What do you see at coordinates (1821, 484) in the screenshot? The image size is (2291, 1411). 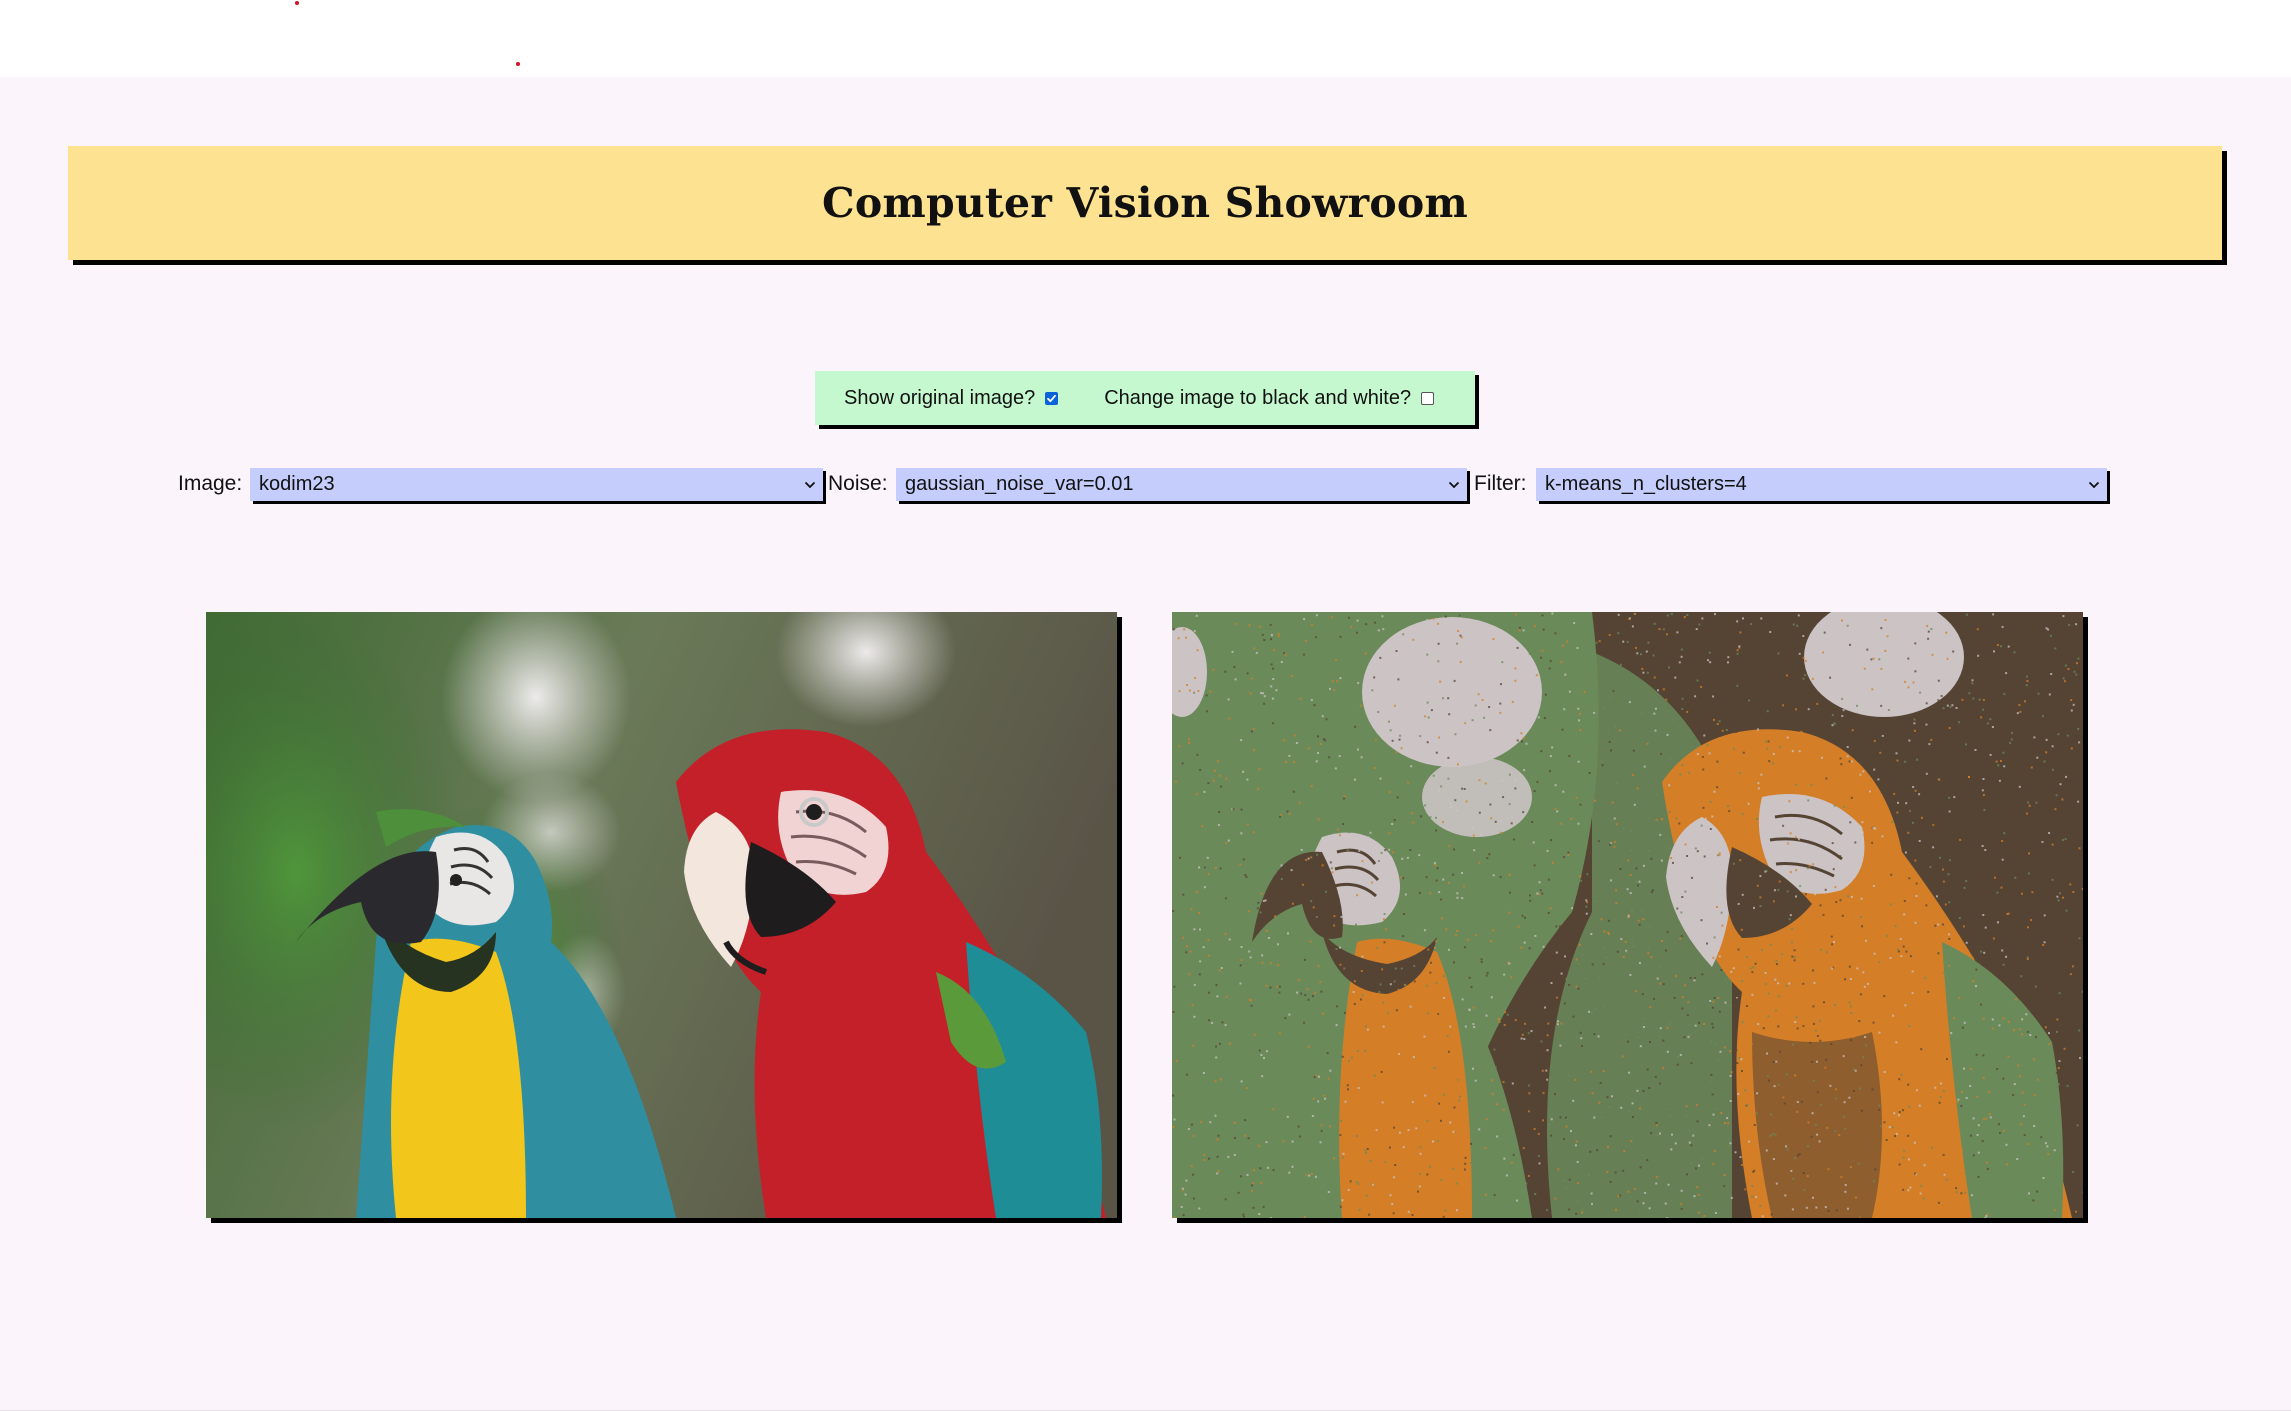 I see `filter-select: k-means_n_clusters=4` at bounding box center [1821, 484].